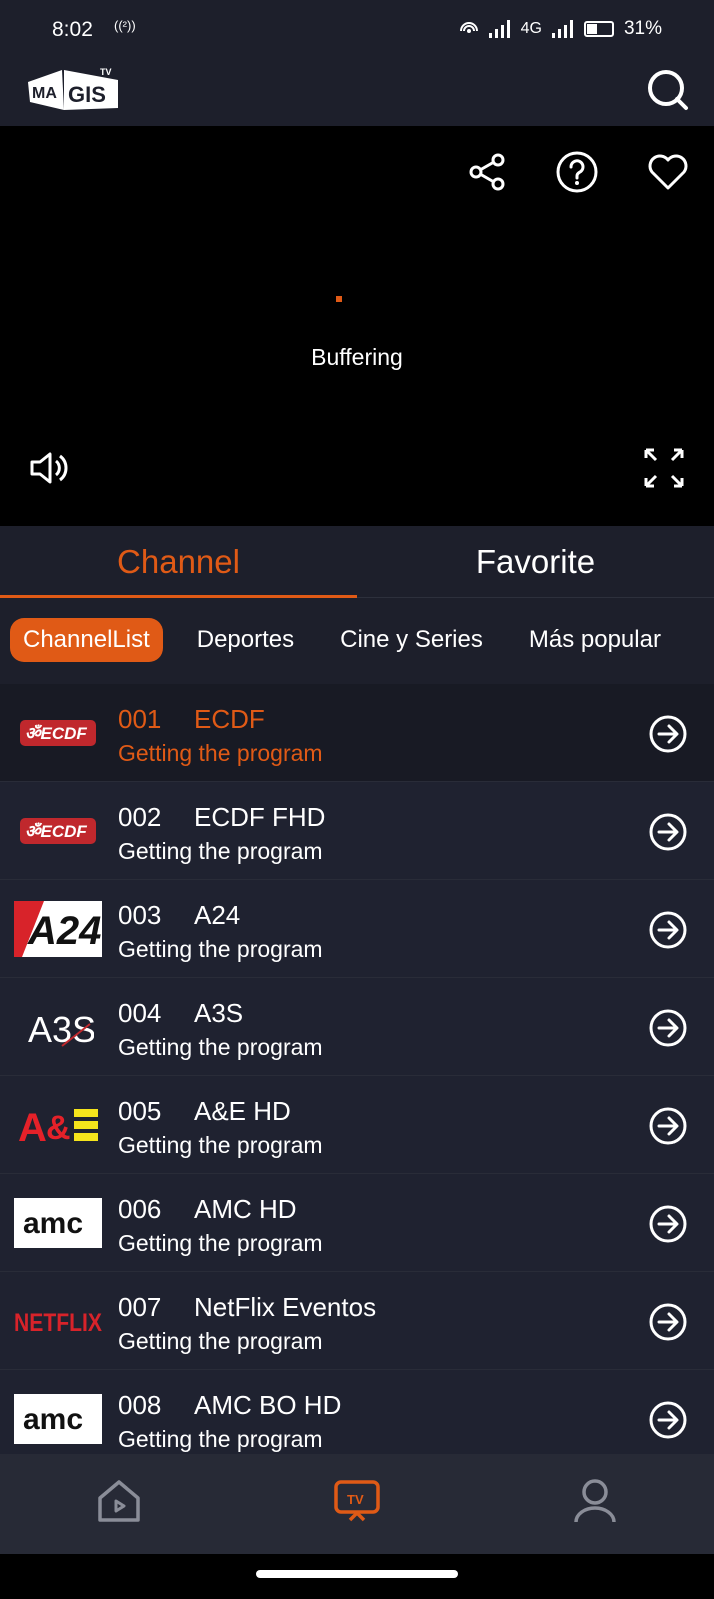 Image resolution: width=714 pixels, height=1599 pixels. Describe the element at coordinates (595, 640) in the screenshot. I see `category-mas-popular: Más popular` at that location.